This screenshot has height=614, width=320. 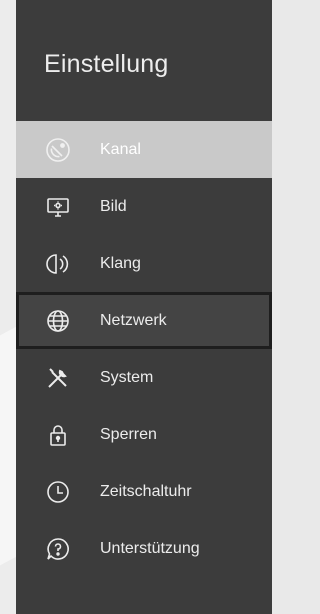 I want to click on menu-item-sperren: Sperren, so click(x=144, y=434).